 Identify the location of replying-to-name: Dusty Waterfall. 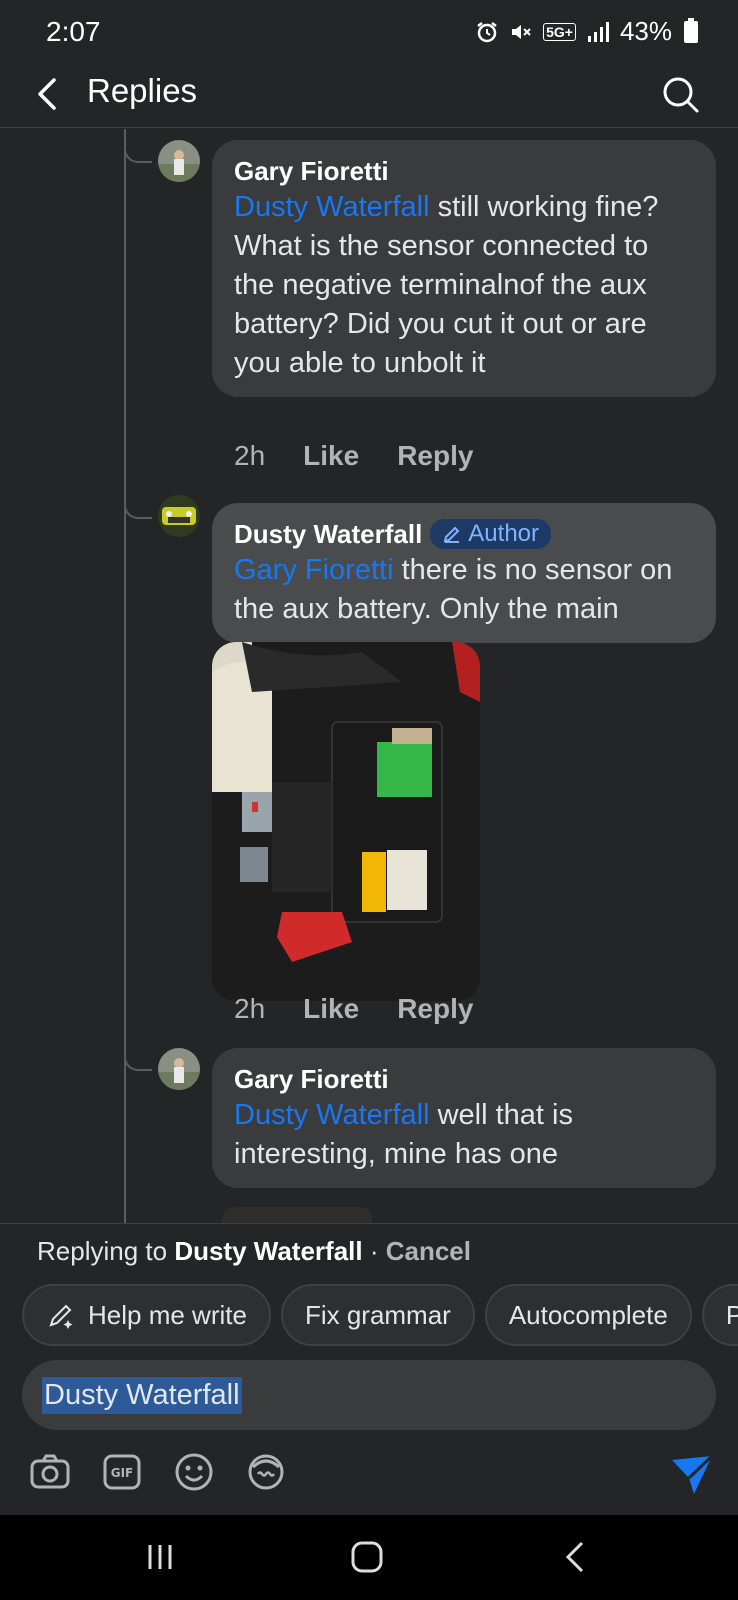
(268, 1251).